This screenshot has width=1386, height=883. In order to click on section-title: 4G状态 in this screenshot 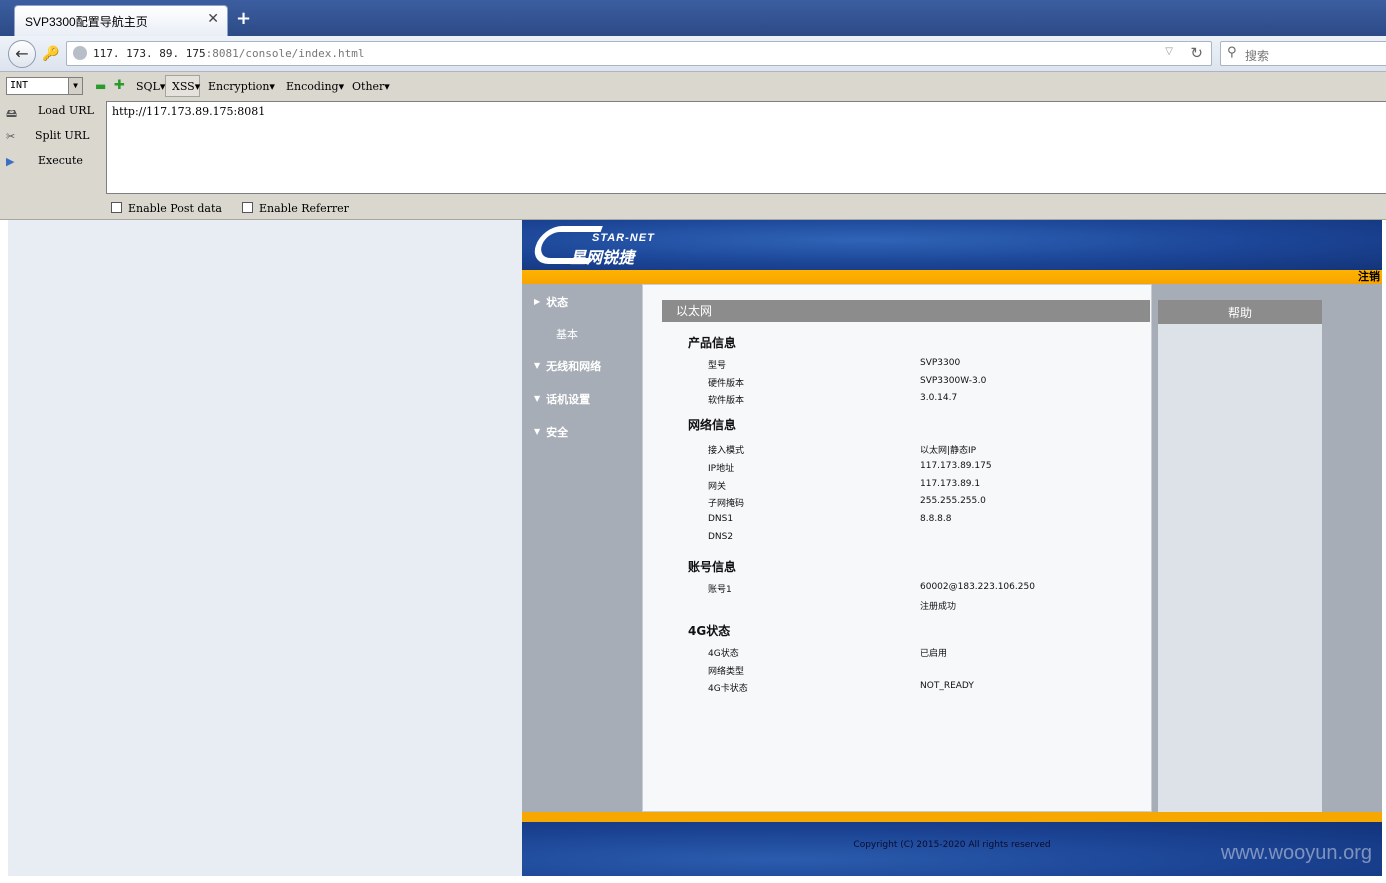, I will do `click(709, 631)`.